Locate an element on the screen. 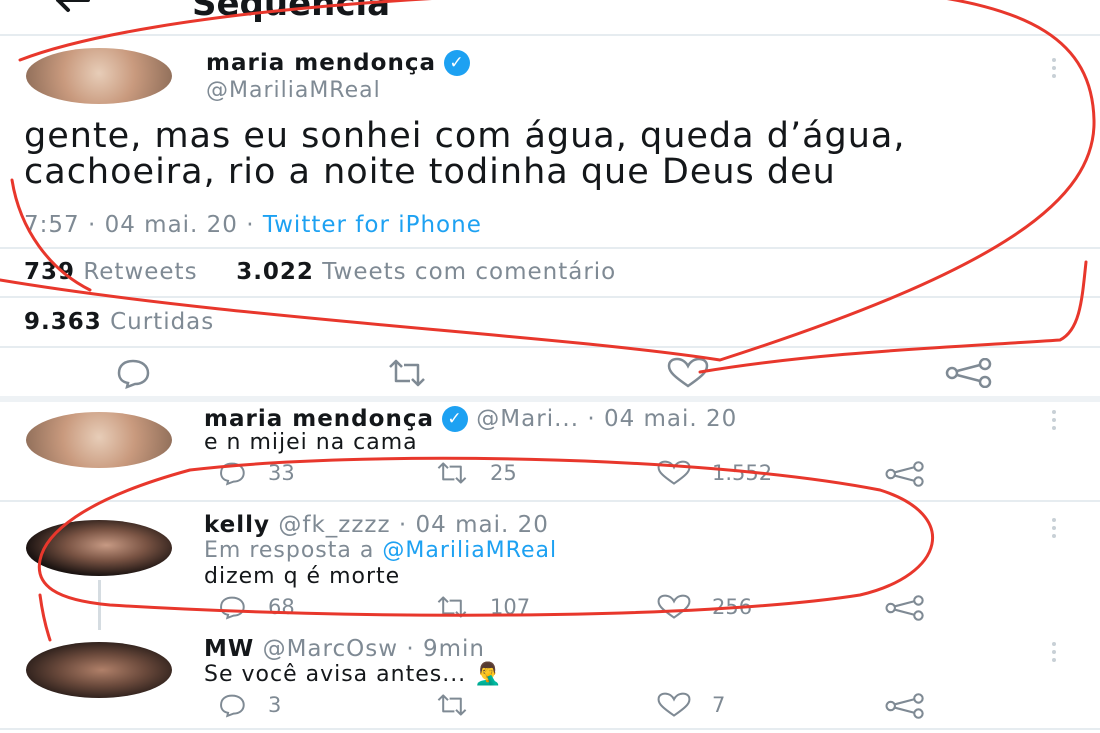 Image resolution: width=1100 pixels, height=733 pixels. reply-count: 33 is located at coordinates (281, 473).